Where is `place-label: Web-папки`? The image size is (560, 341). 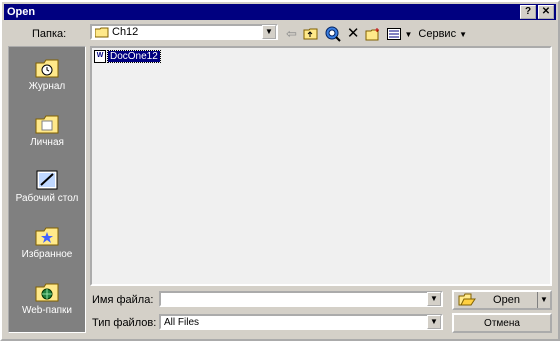 place-label: Web-папки is located at coordinates (47, 310).